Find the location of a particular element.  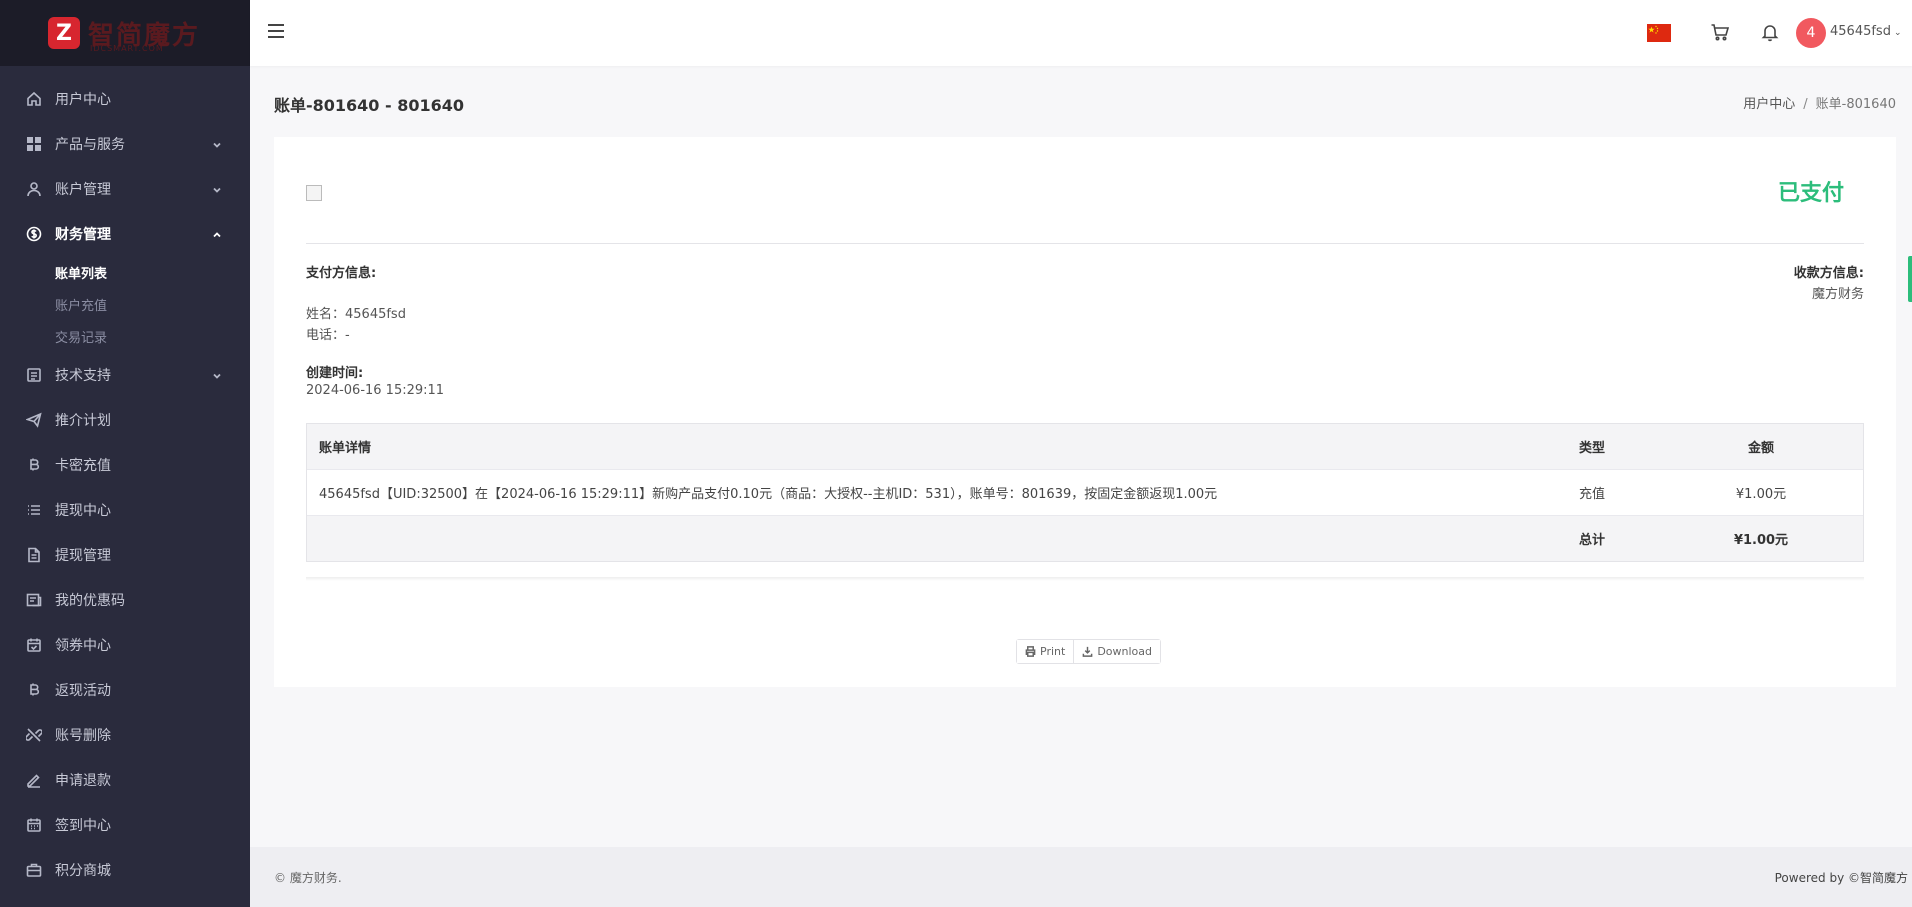

send-icon is located at coordinates (34, 420).